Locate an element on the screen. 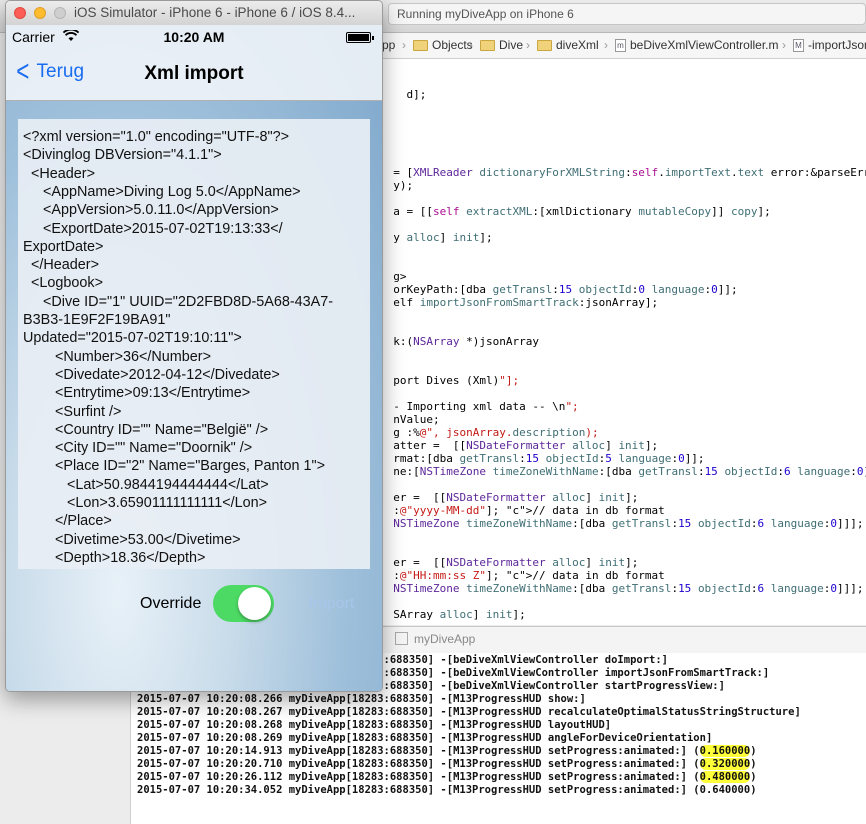  xml-line: <Logbook> is located at coordinates (63, 283).